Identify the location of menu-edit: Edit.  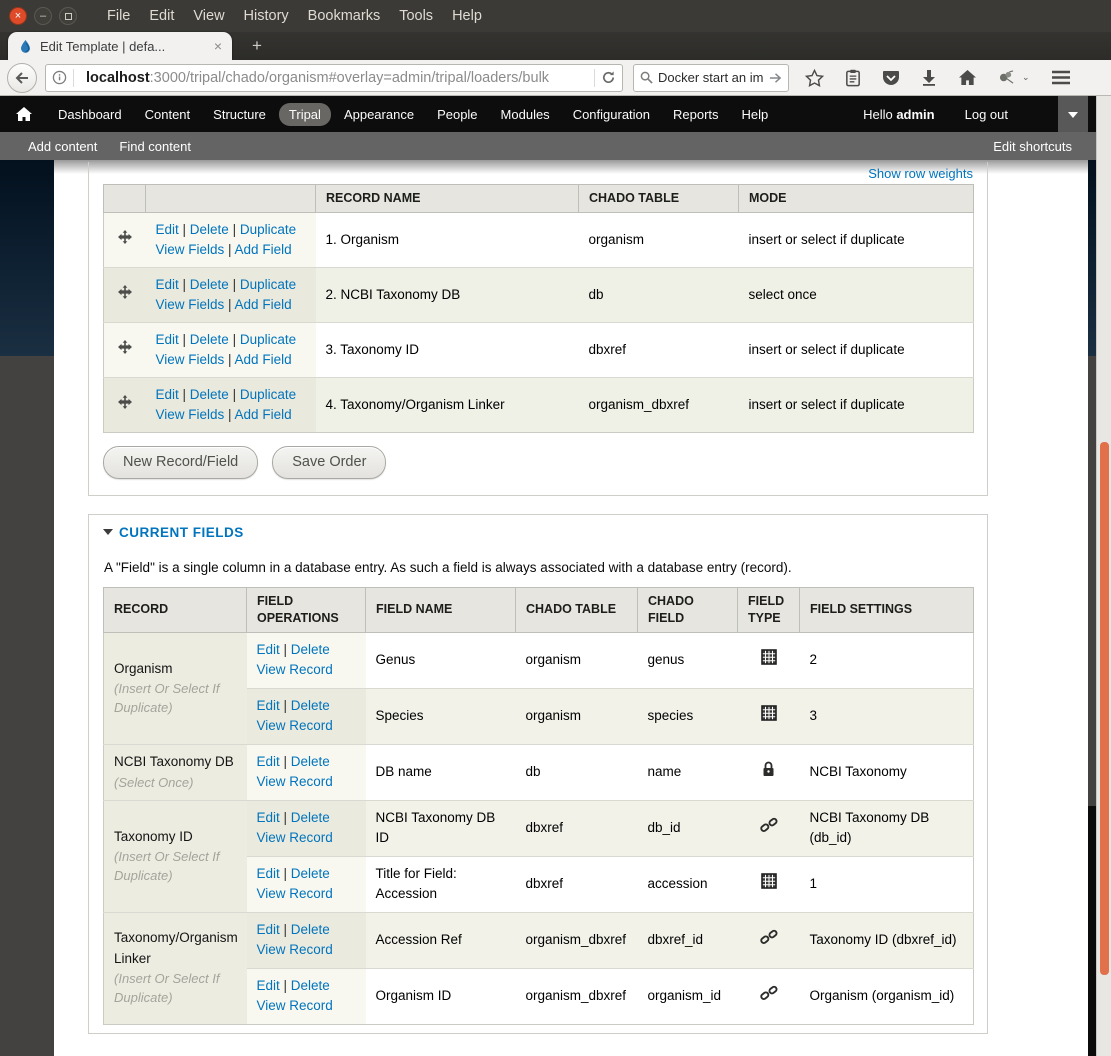
(161, 16).